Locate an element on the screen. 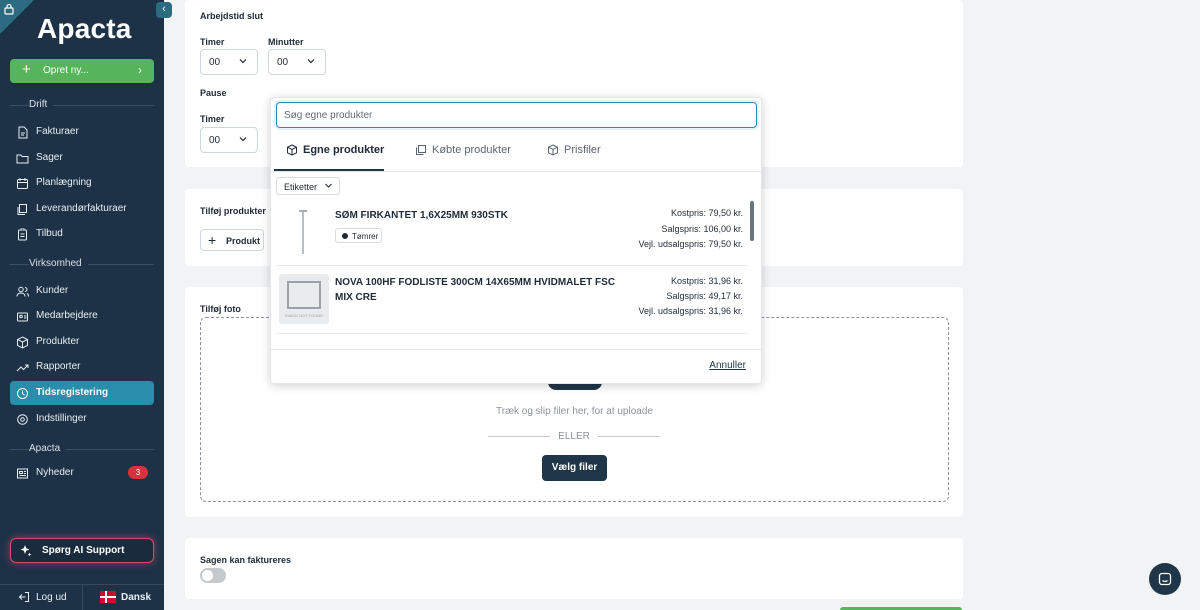 This screenshot has height=610, width=1200. add-product-button: + Produkt is located at coordinates (232, 240).